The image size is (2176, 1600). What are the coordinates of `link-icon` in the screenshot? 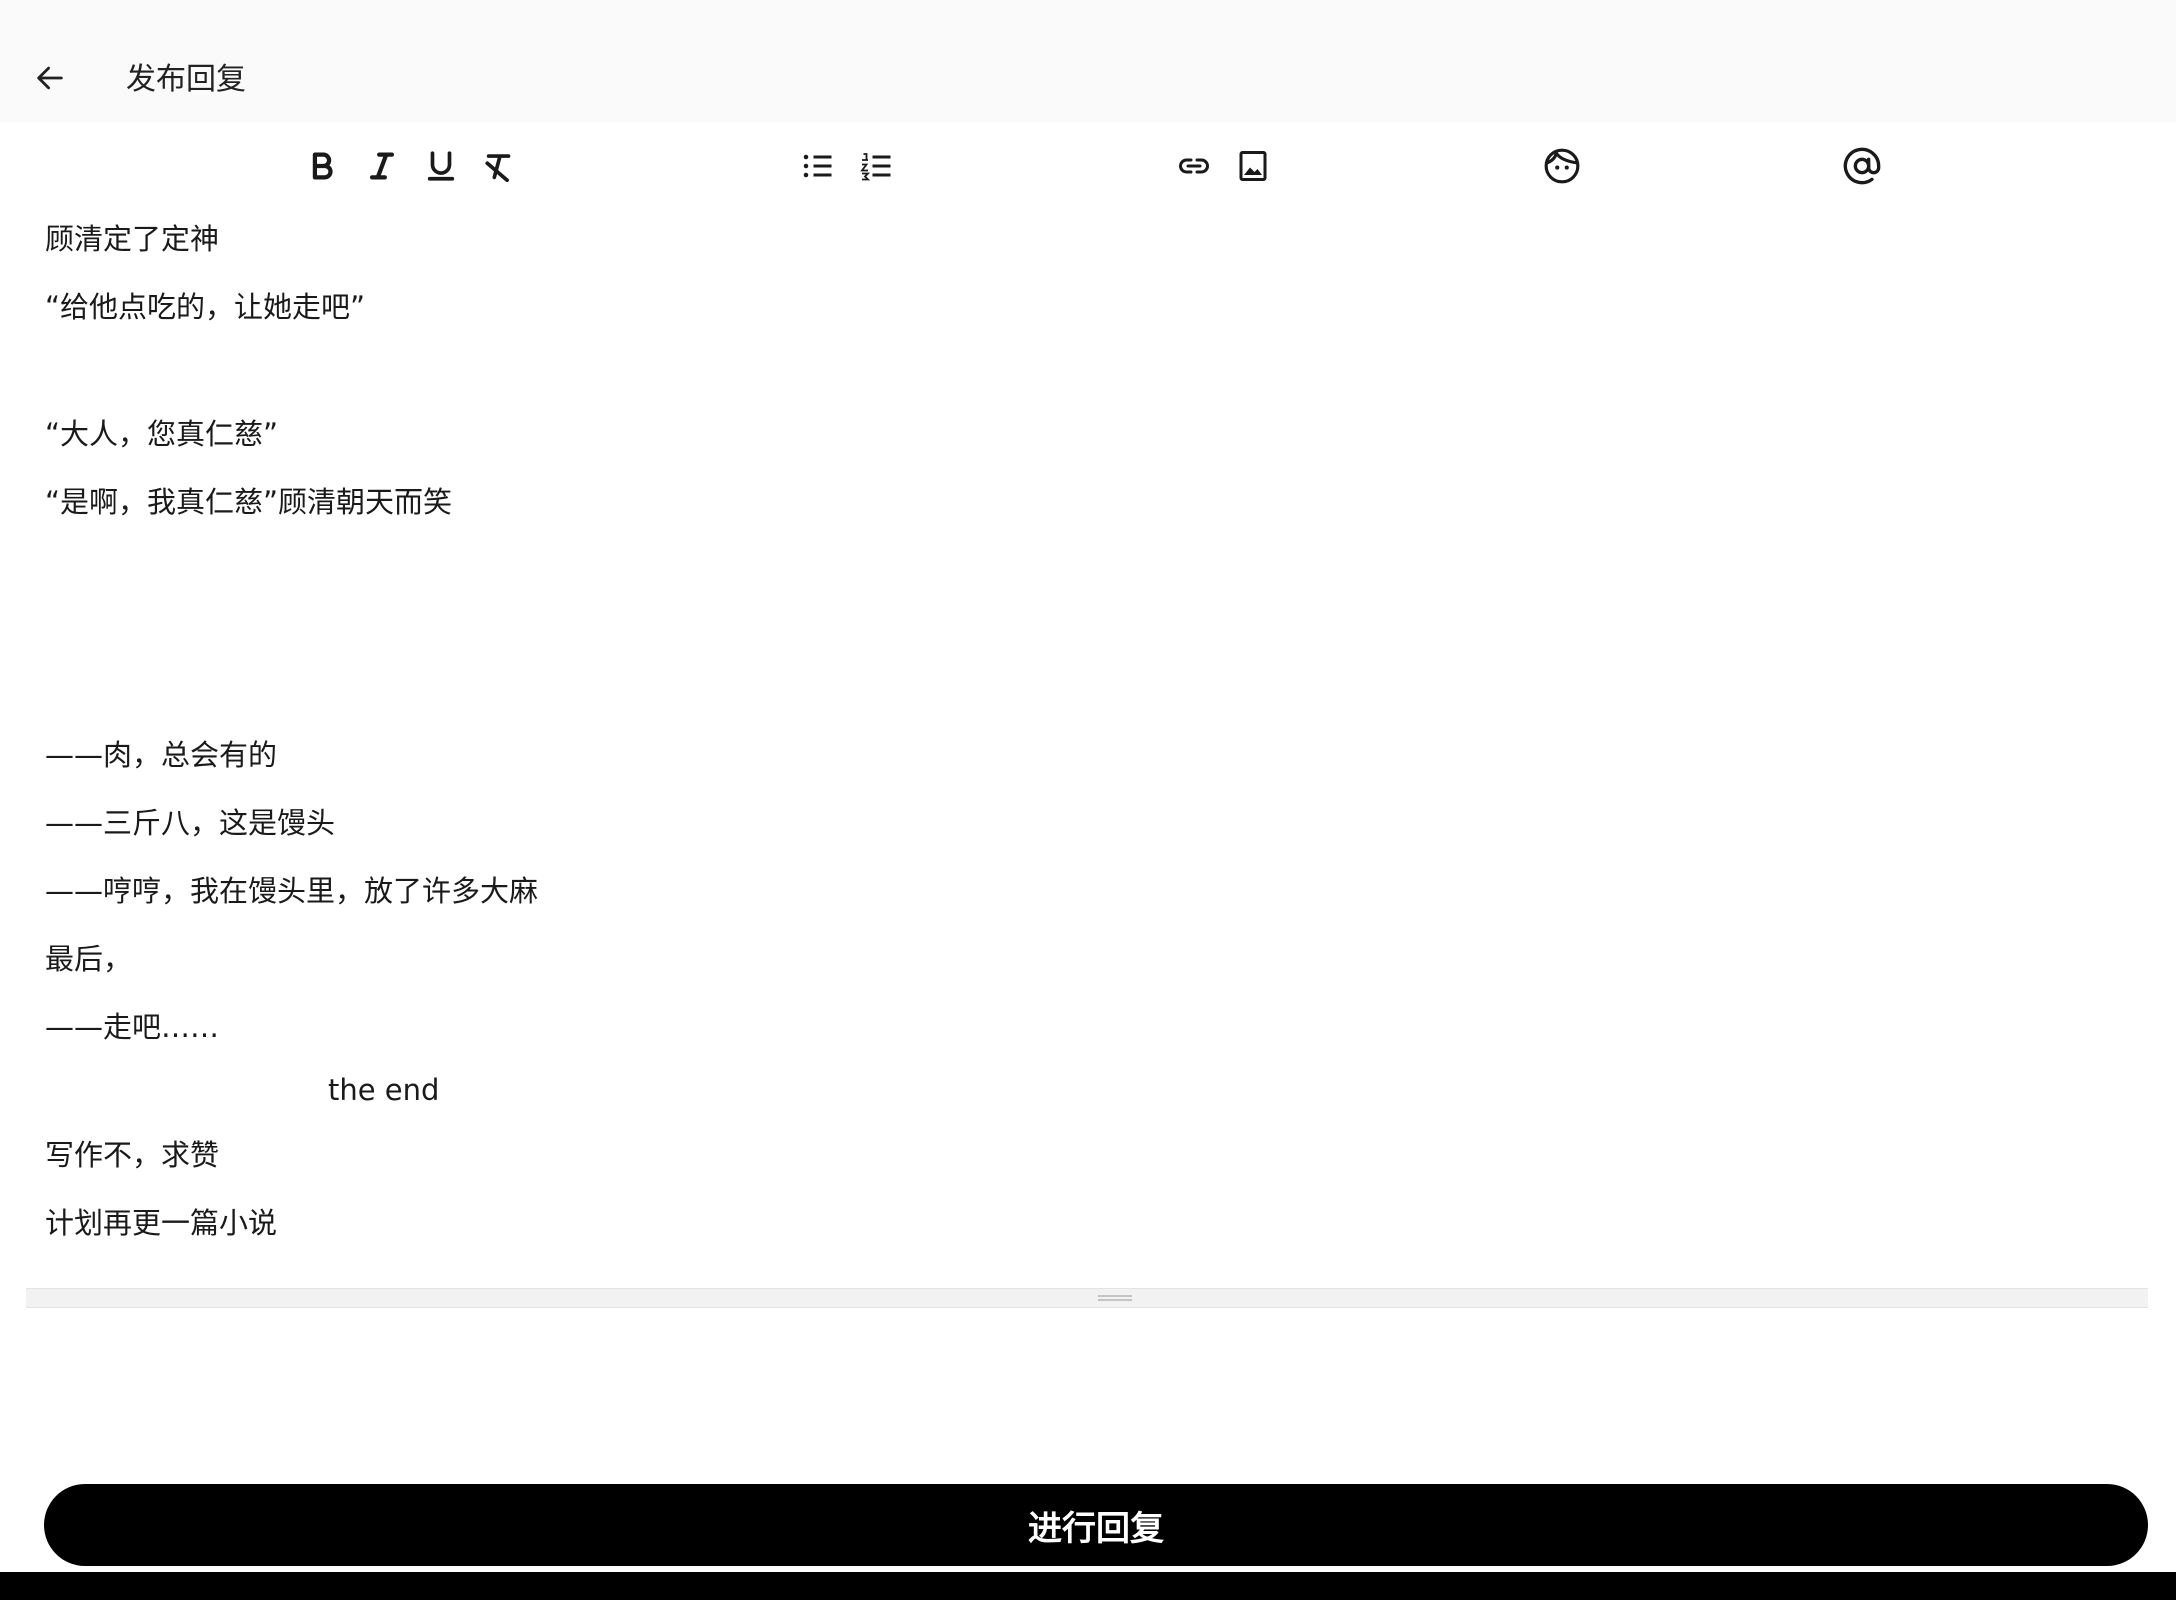 It's located at (1194, 166).